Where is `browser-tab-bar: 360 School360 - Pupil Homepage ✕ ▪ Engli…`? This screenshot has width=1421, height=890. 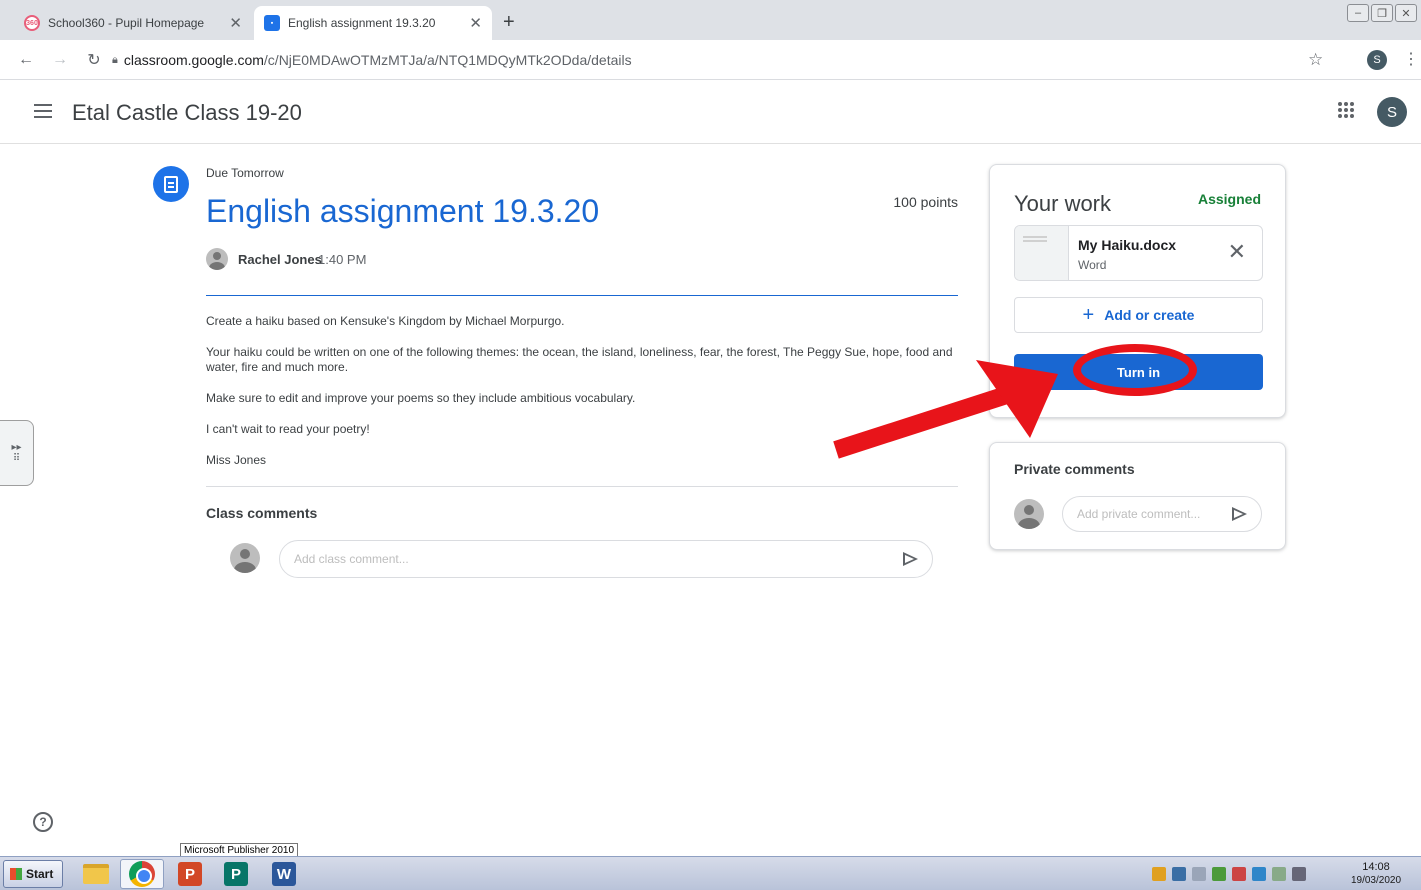 browser-tab-bar: 360 School360 - Pupil Homepage ✕ ▪ Engli… is located at coordinates (710, 20).